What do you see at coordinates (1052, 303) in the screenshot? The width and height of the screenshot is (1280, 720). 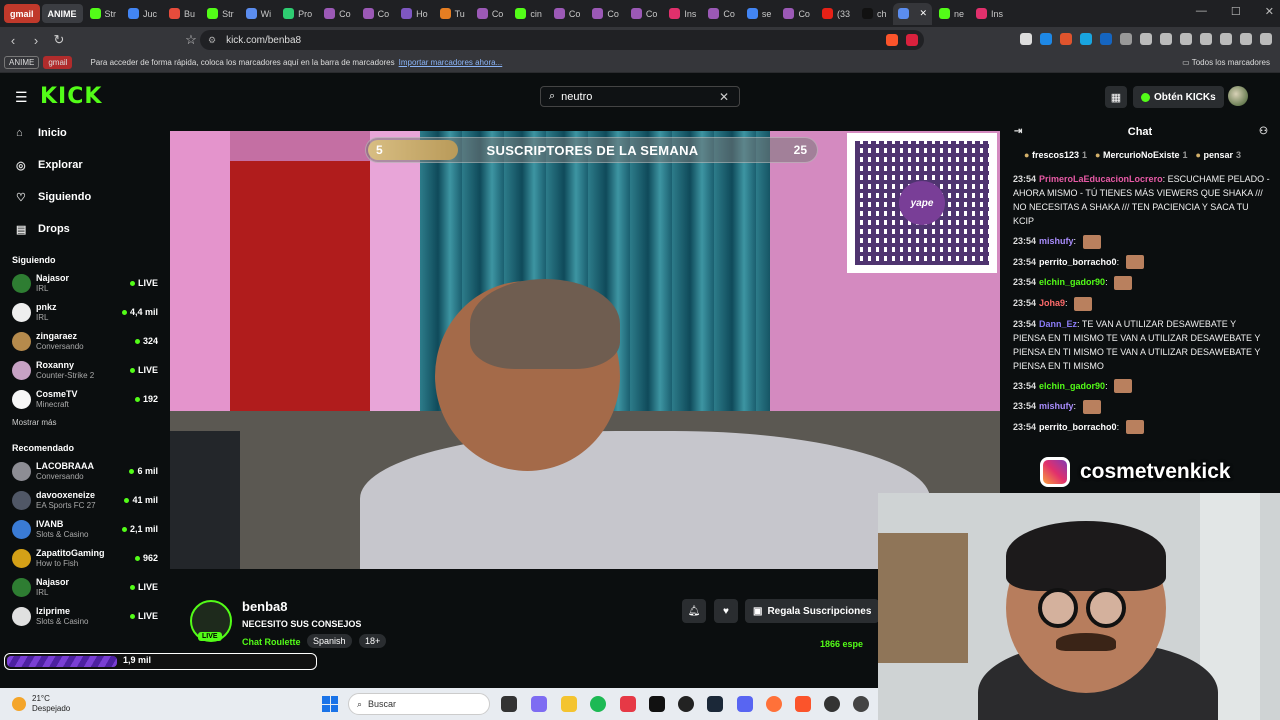 I see `message-username: Joha9` at bounding box center [1052, 303].